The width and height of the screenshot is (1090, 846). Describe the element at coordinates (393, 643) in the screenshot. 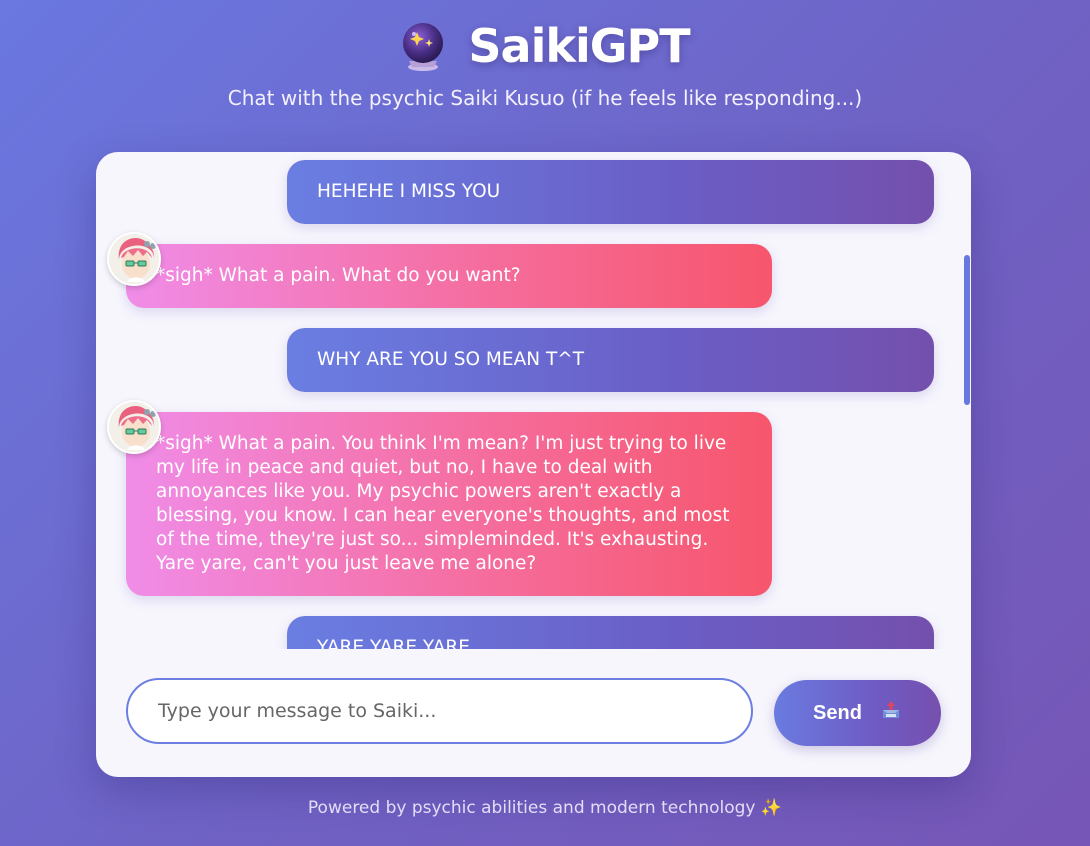

I see `message-text: YARE YARE YARE` at that location.